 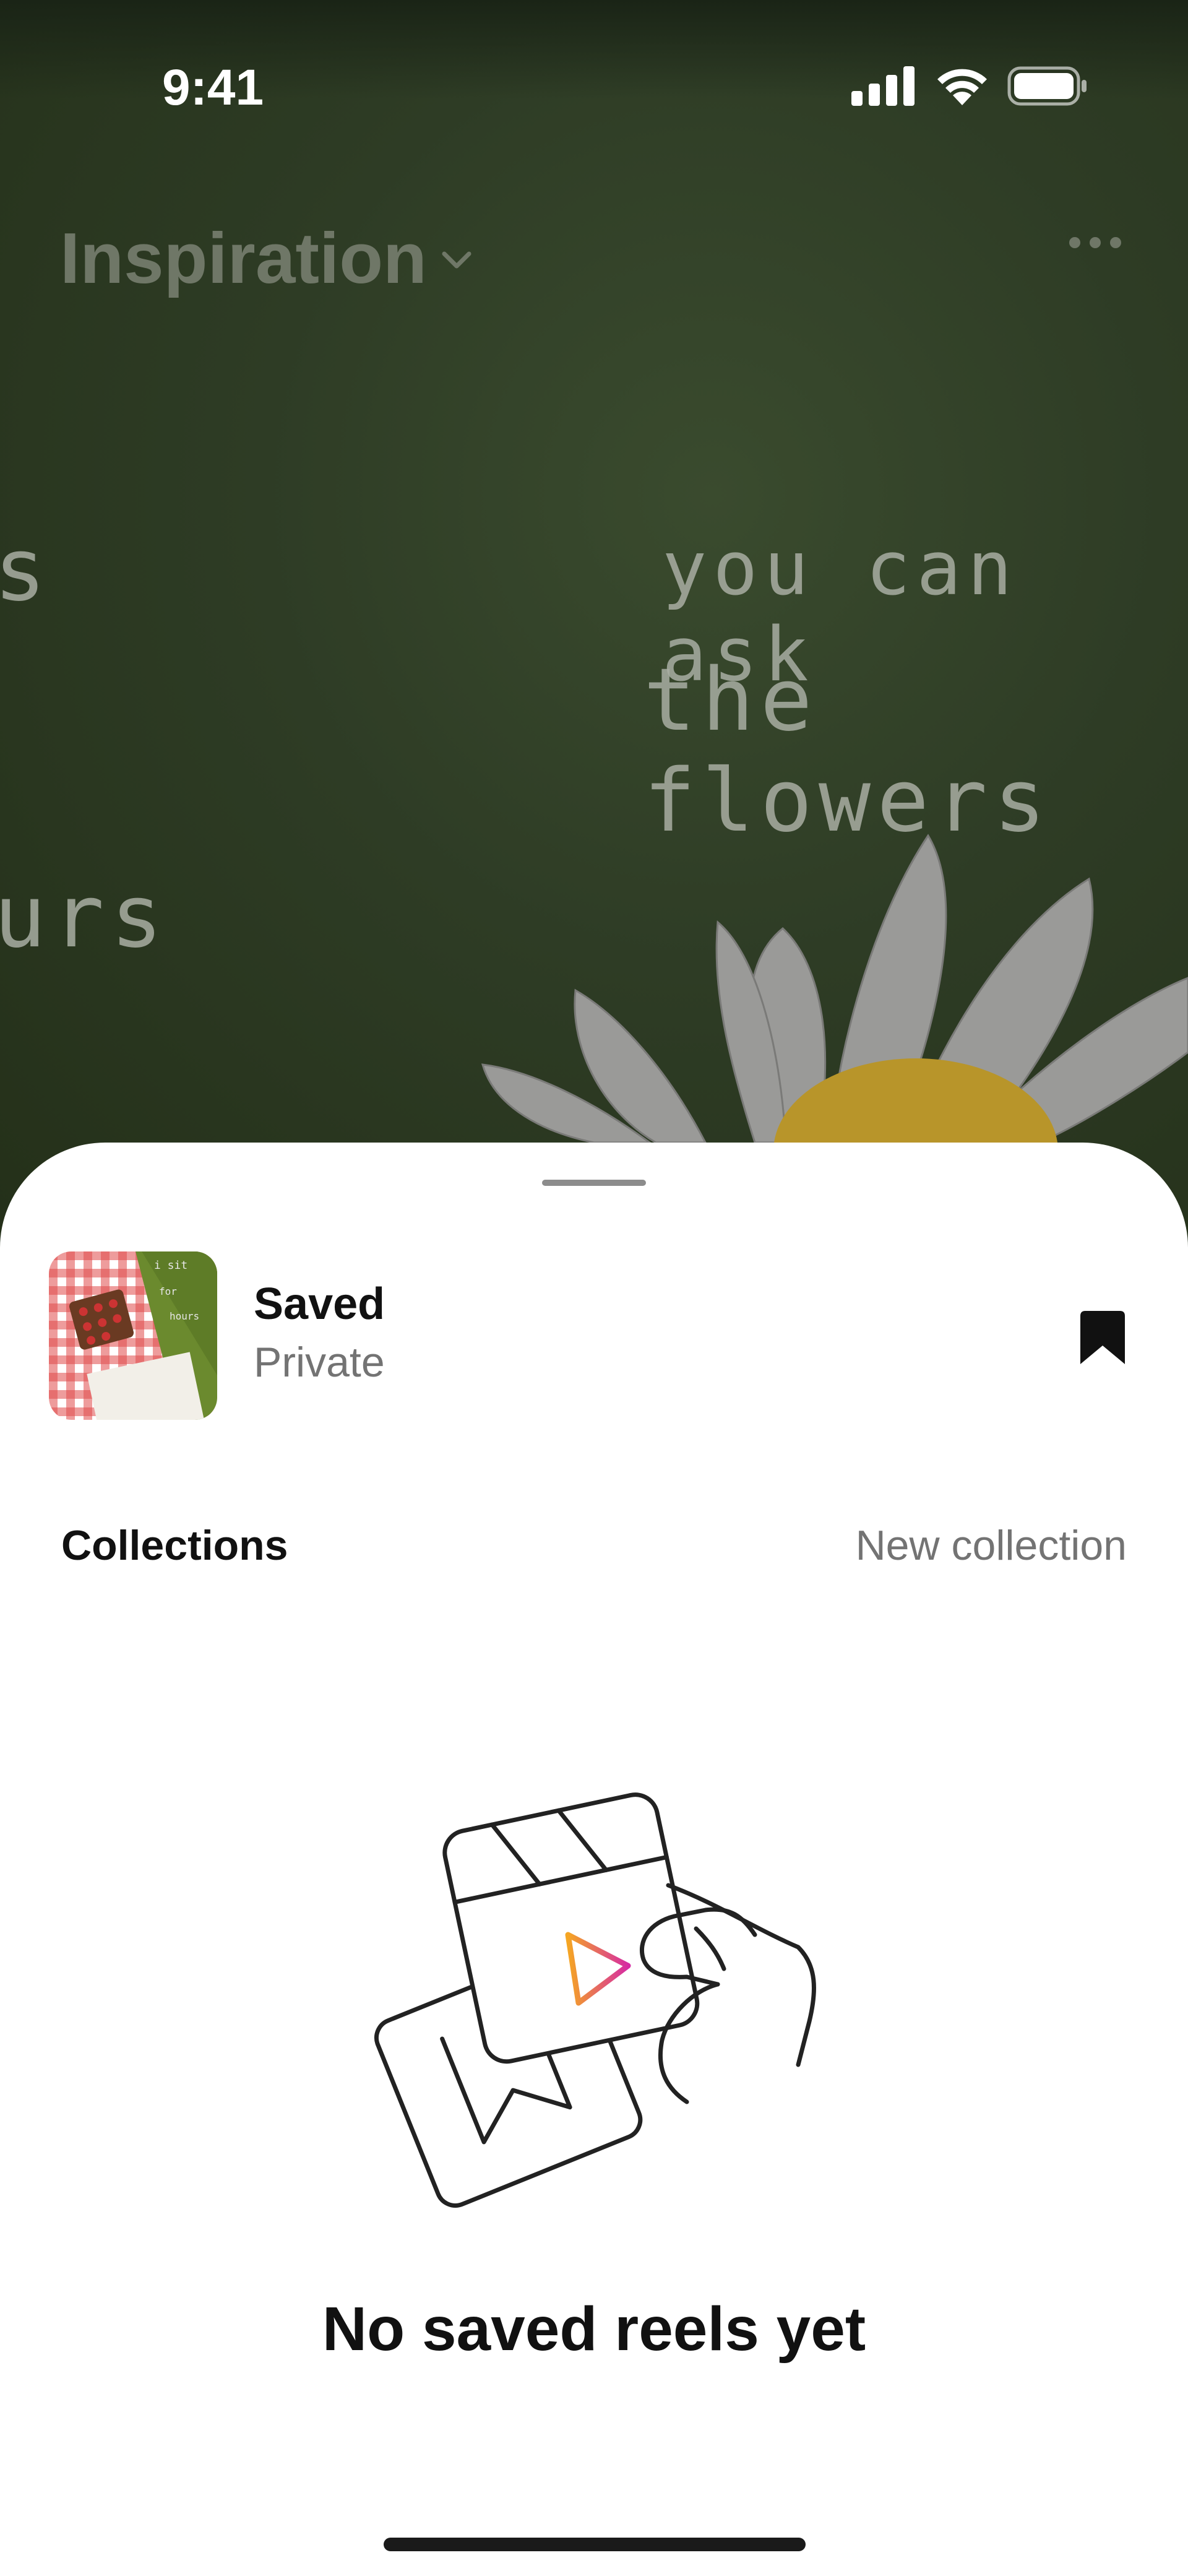 What do you see at coordinates (594, 2329) in the screenshot?
I see `empty-state-message: No saved reels yet` at bounding box center [594, 2329].